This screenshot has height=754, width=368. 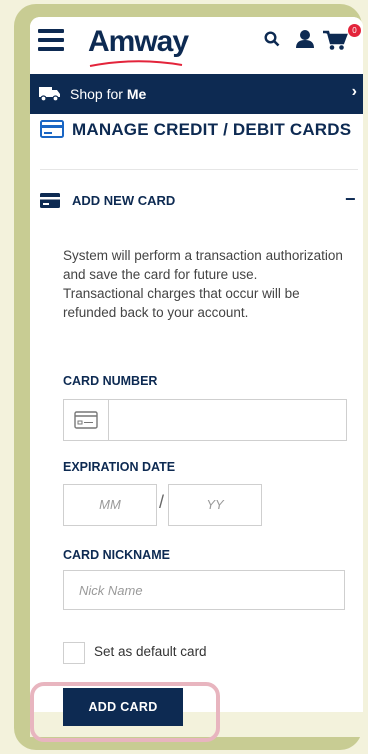 What do you see at coordinates (350, 199) in the screenshot?
I see `collapse-icon: −` at bounding box center [350, 199].